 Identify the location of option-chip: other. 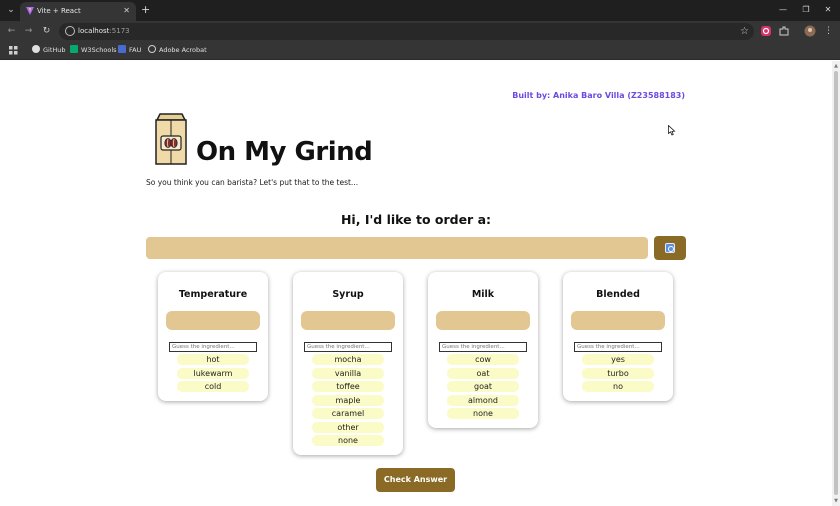
(348, 427).